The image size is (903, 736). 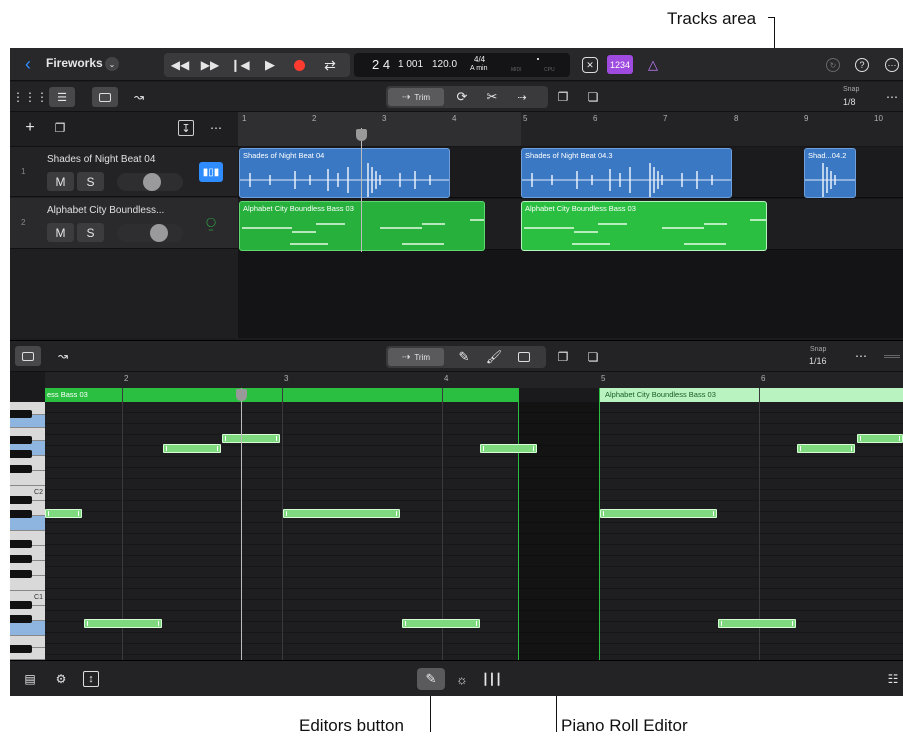 I want to click on empty-track-area, so click(x=570, y=294).